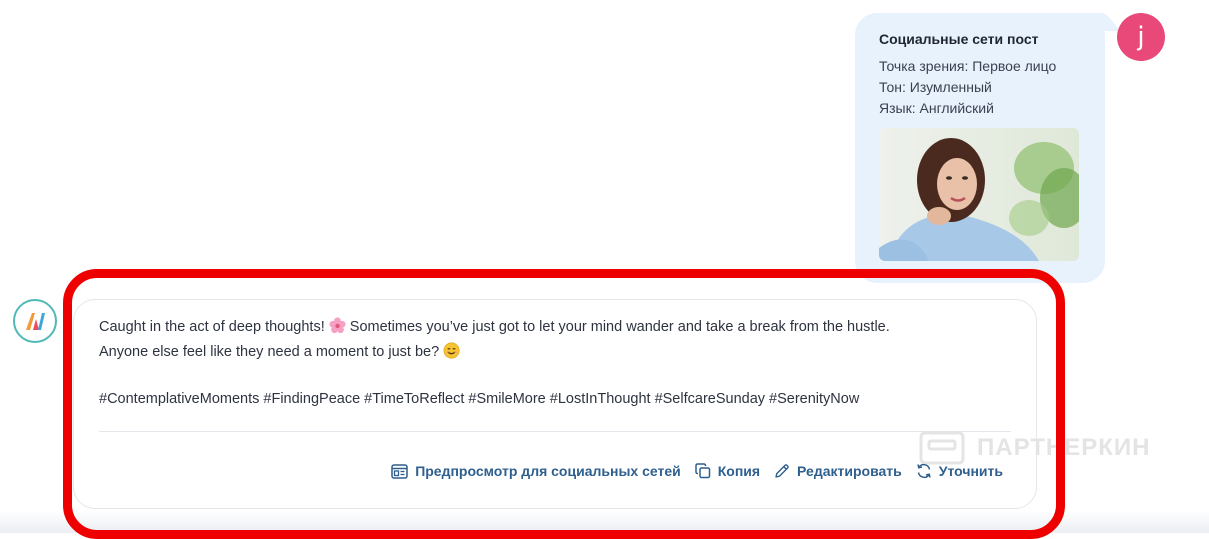  I want to click on ai-logo-icon, so click(35, 321).